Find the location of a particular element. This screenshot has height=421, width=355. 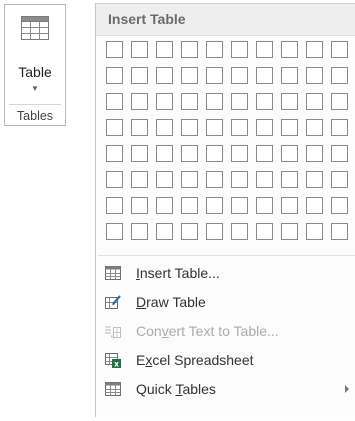

menu-header: Insert Table is located at coordinates (225, 20).